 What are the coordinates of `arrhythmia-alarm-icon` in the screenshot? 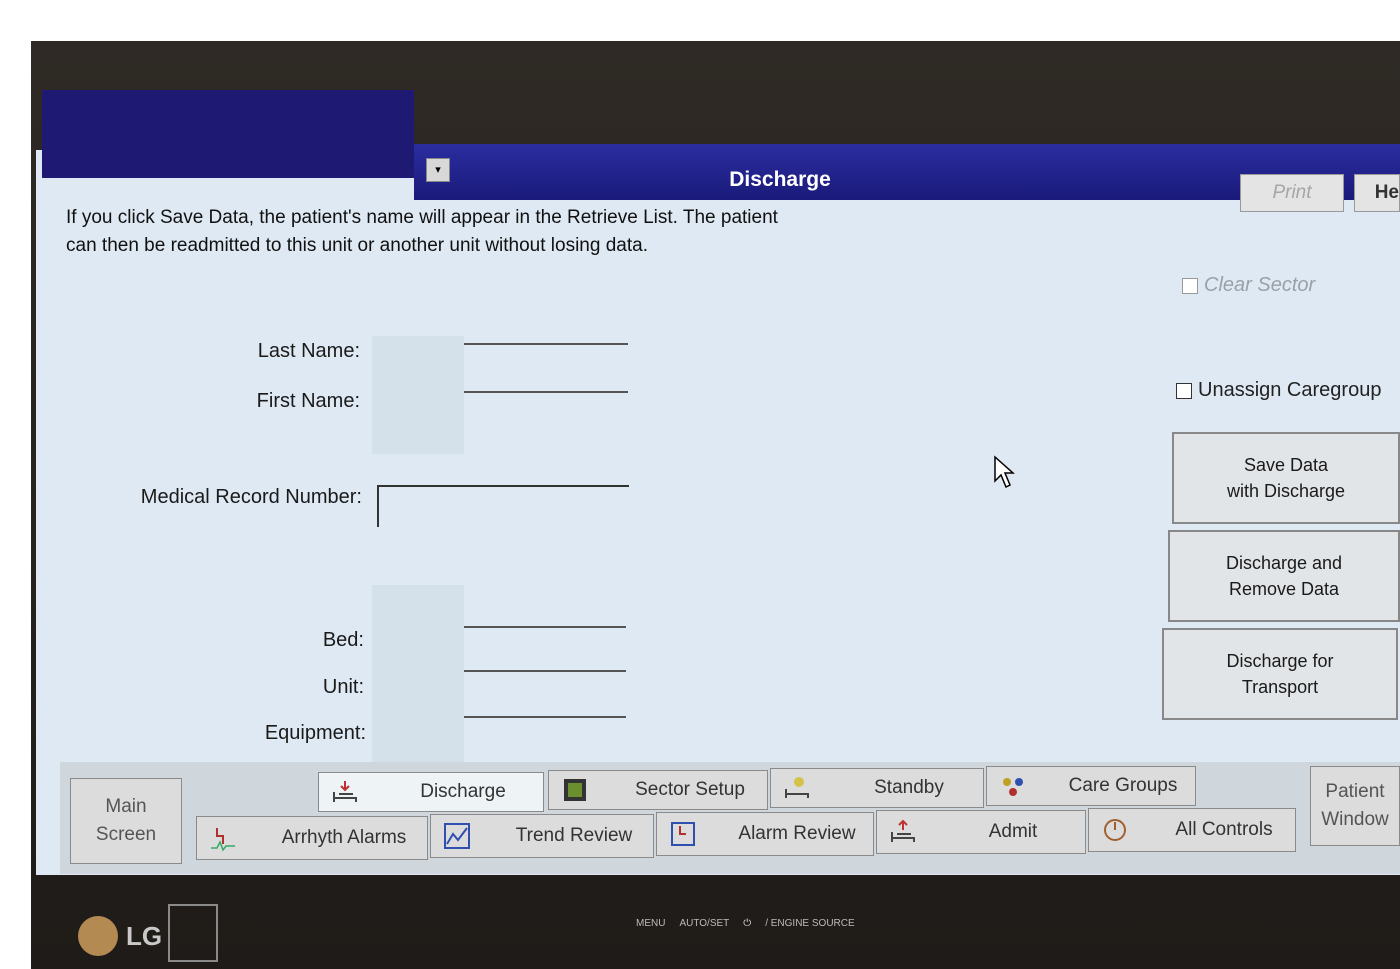 It's located at (223, 838).